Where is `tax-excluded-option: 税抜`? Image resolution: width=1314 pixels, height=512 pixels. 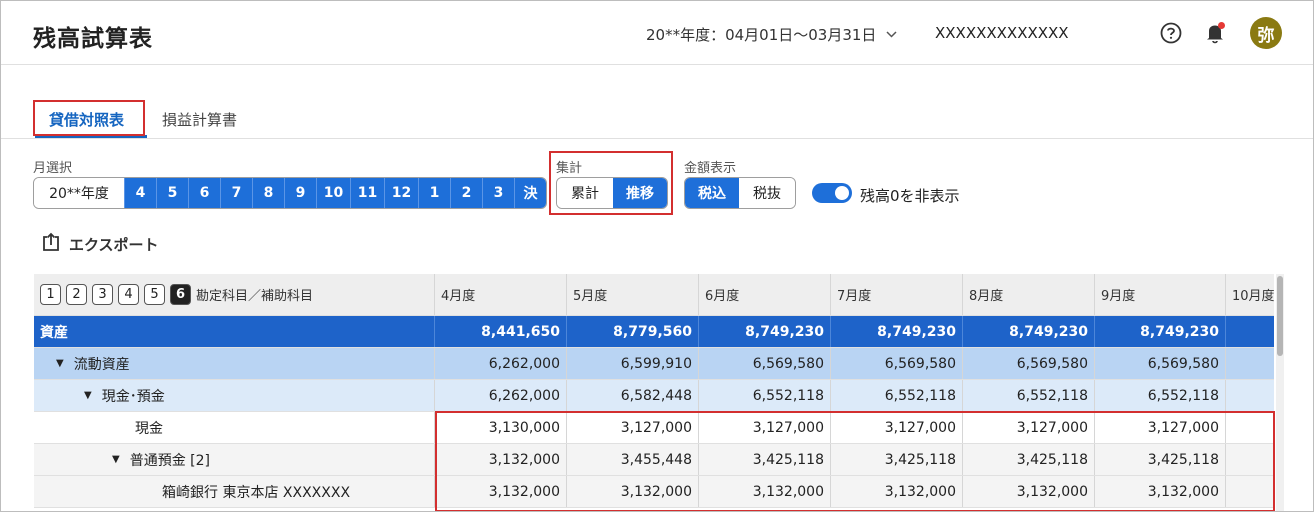
tax-excluded-option: 税抜 is located at coordinates (767, 193).